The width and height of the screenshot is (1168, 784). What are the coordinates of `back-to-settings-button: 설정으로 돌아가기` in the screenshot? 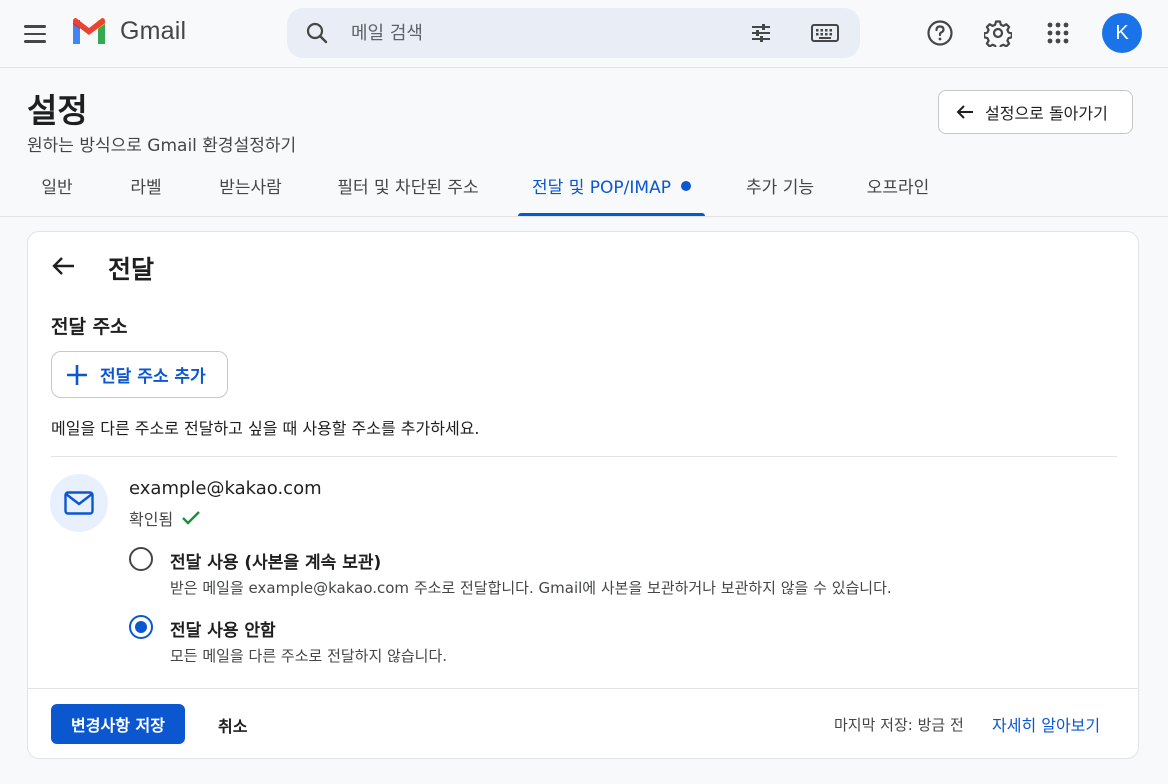 It's located at (1035, 112).